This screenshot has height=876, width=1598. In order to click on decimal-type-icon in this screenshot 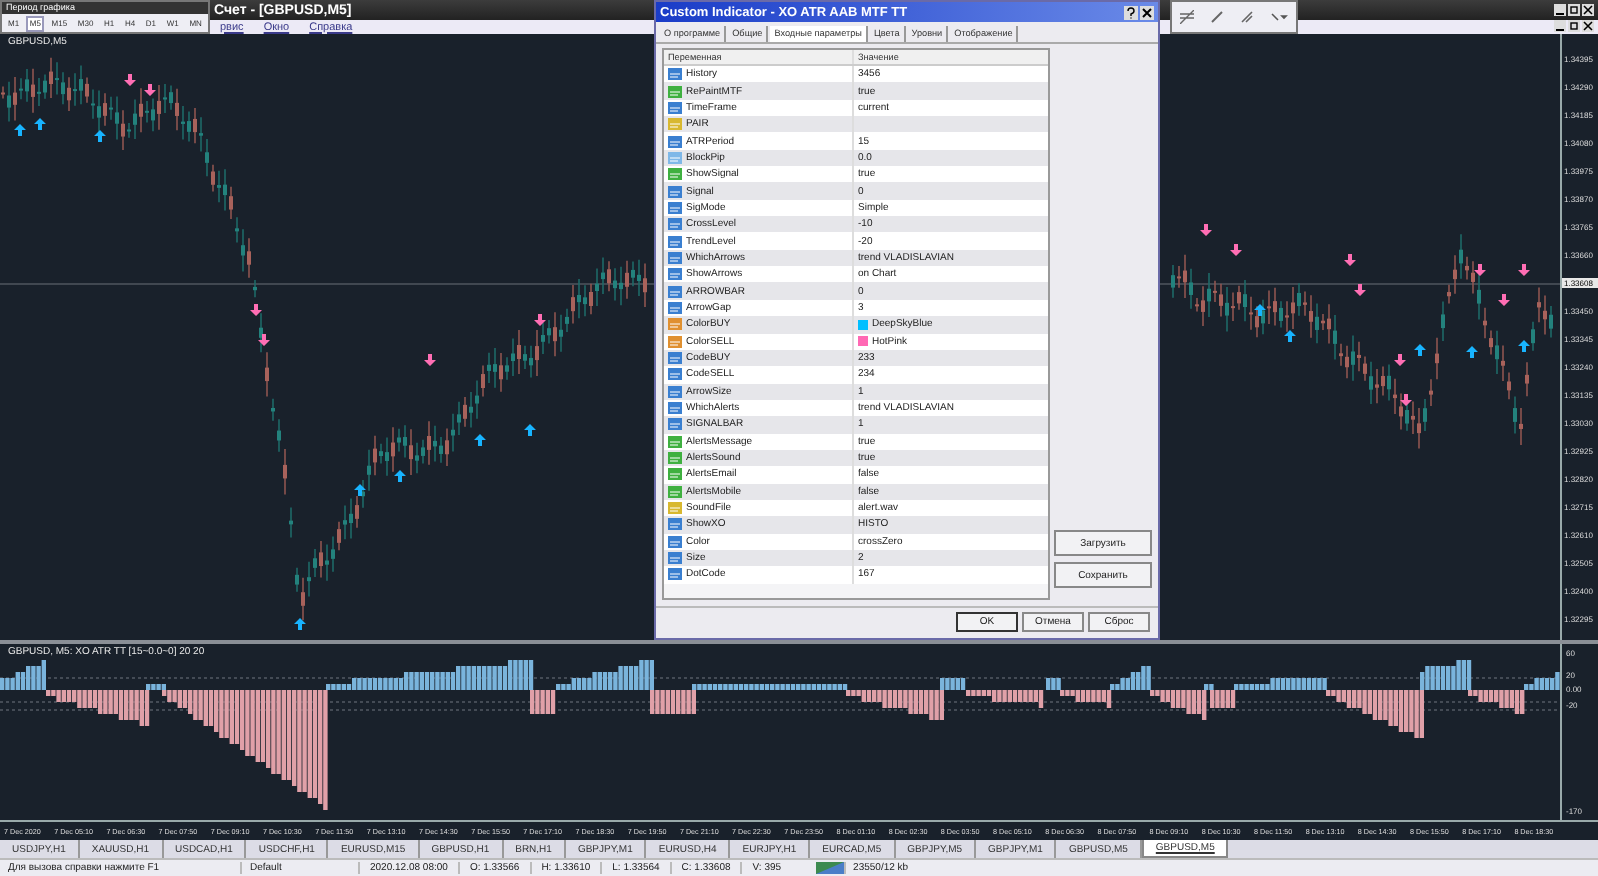, I will do `click(675, 157)`.